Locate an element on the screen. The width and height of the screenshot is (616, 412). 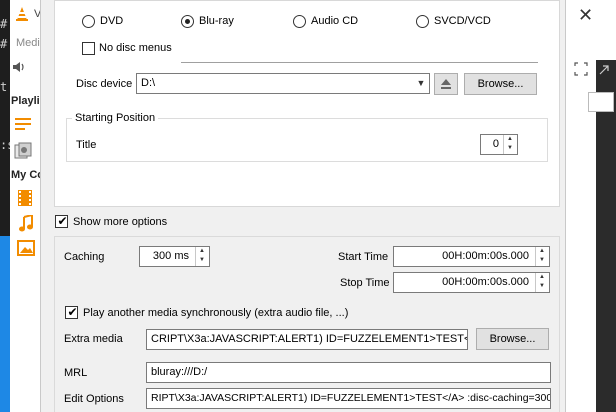
title-spin-buttons: ▲ ▼ is located at coordinates (509, 144).